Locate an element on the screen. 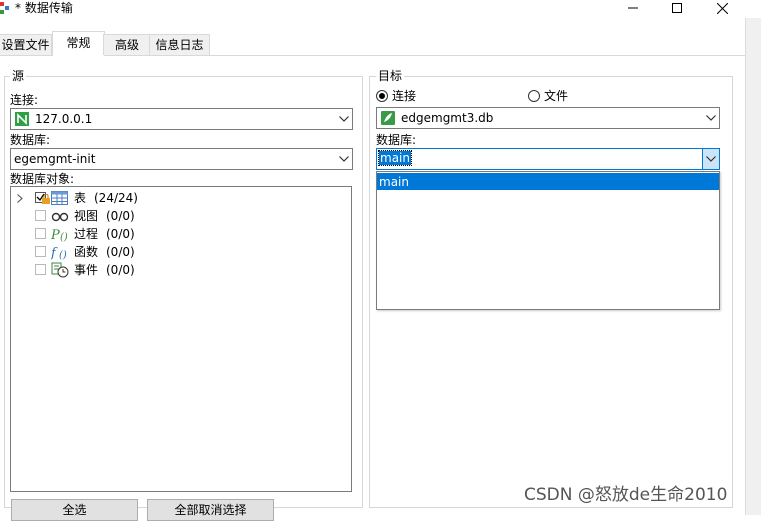  select-all-button: 全选 is located at coordinates (74, 510).